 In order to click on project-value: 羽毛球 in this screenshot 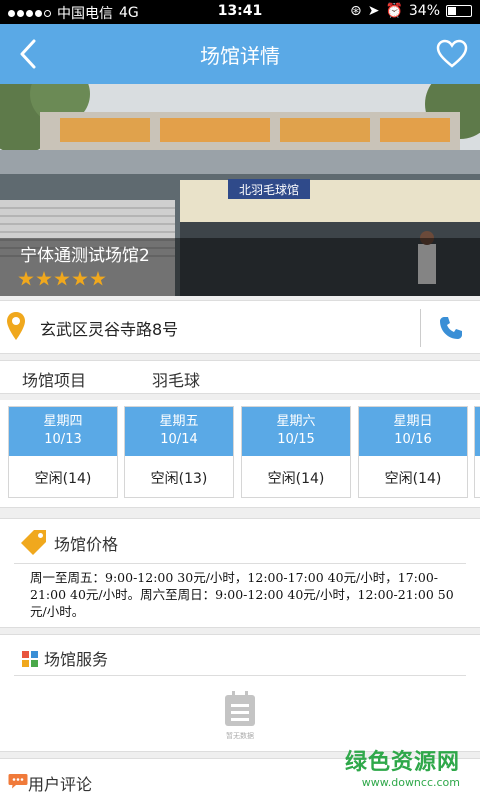, I will do `click(176, 380)`.